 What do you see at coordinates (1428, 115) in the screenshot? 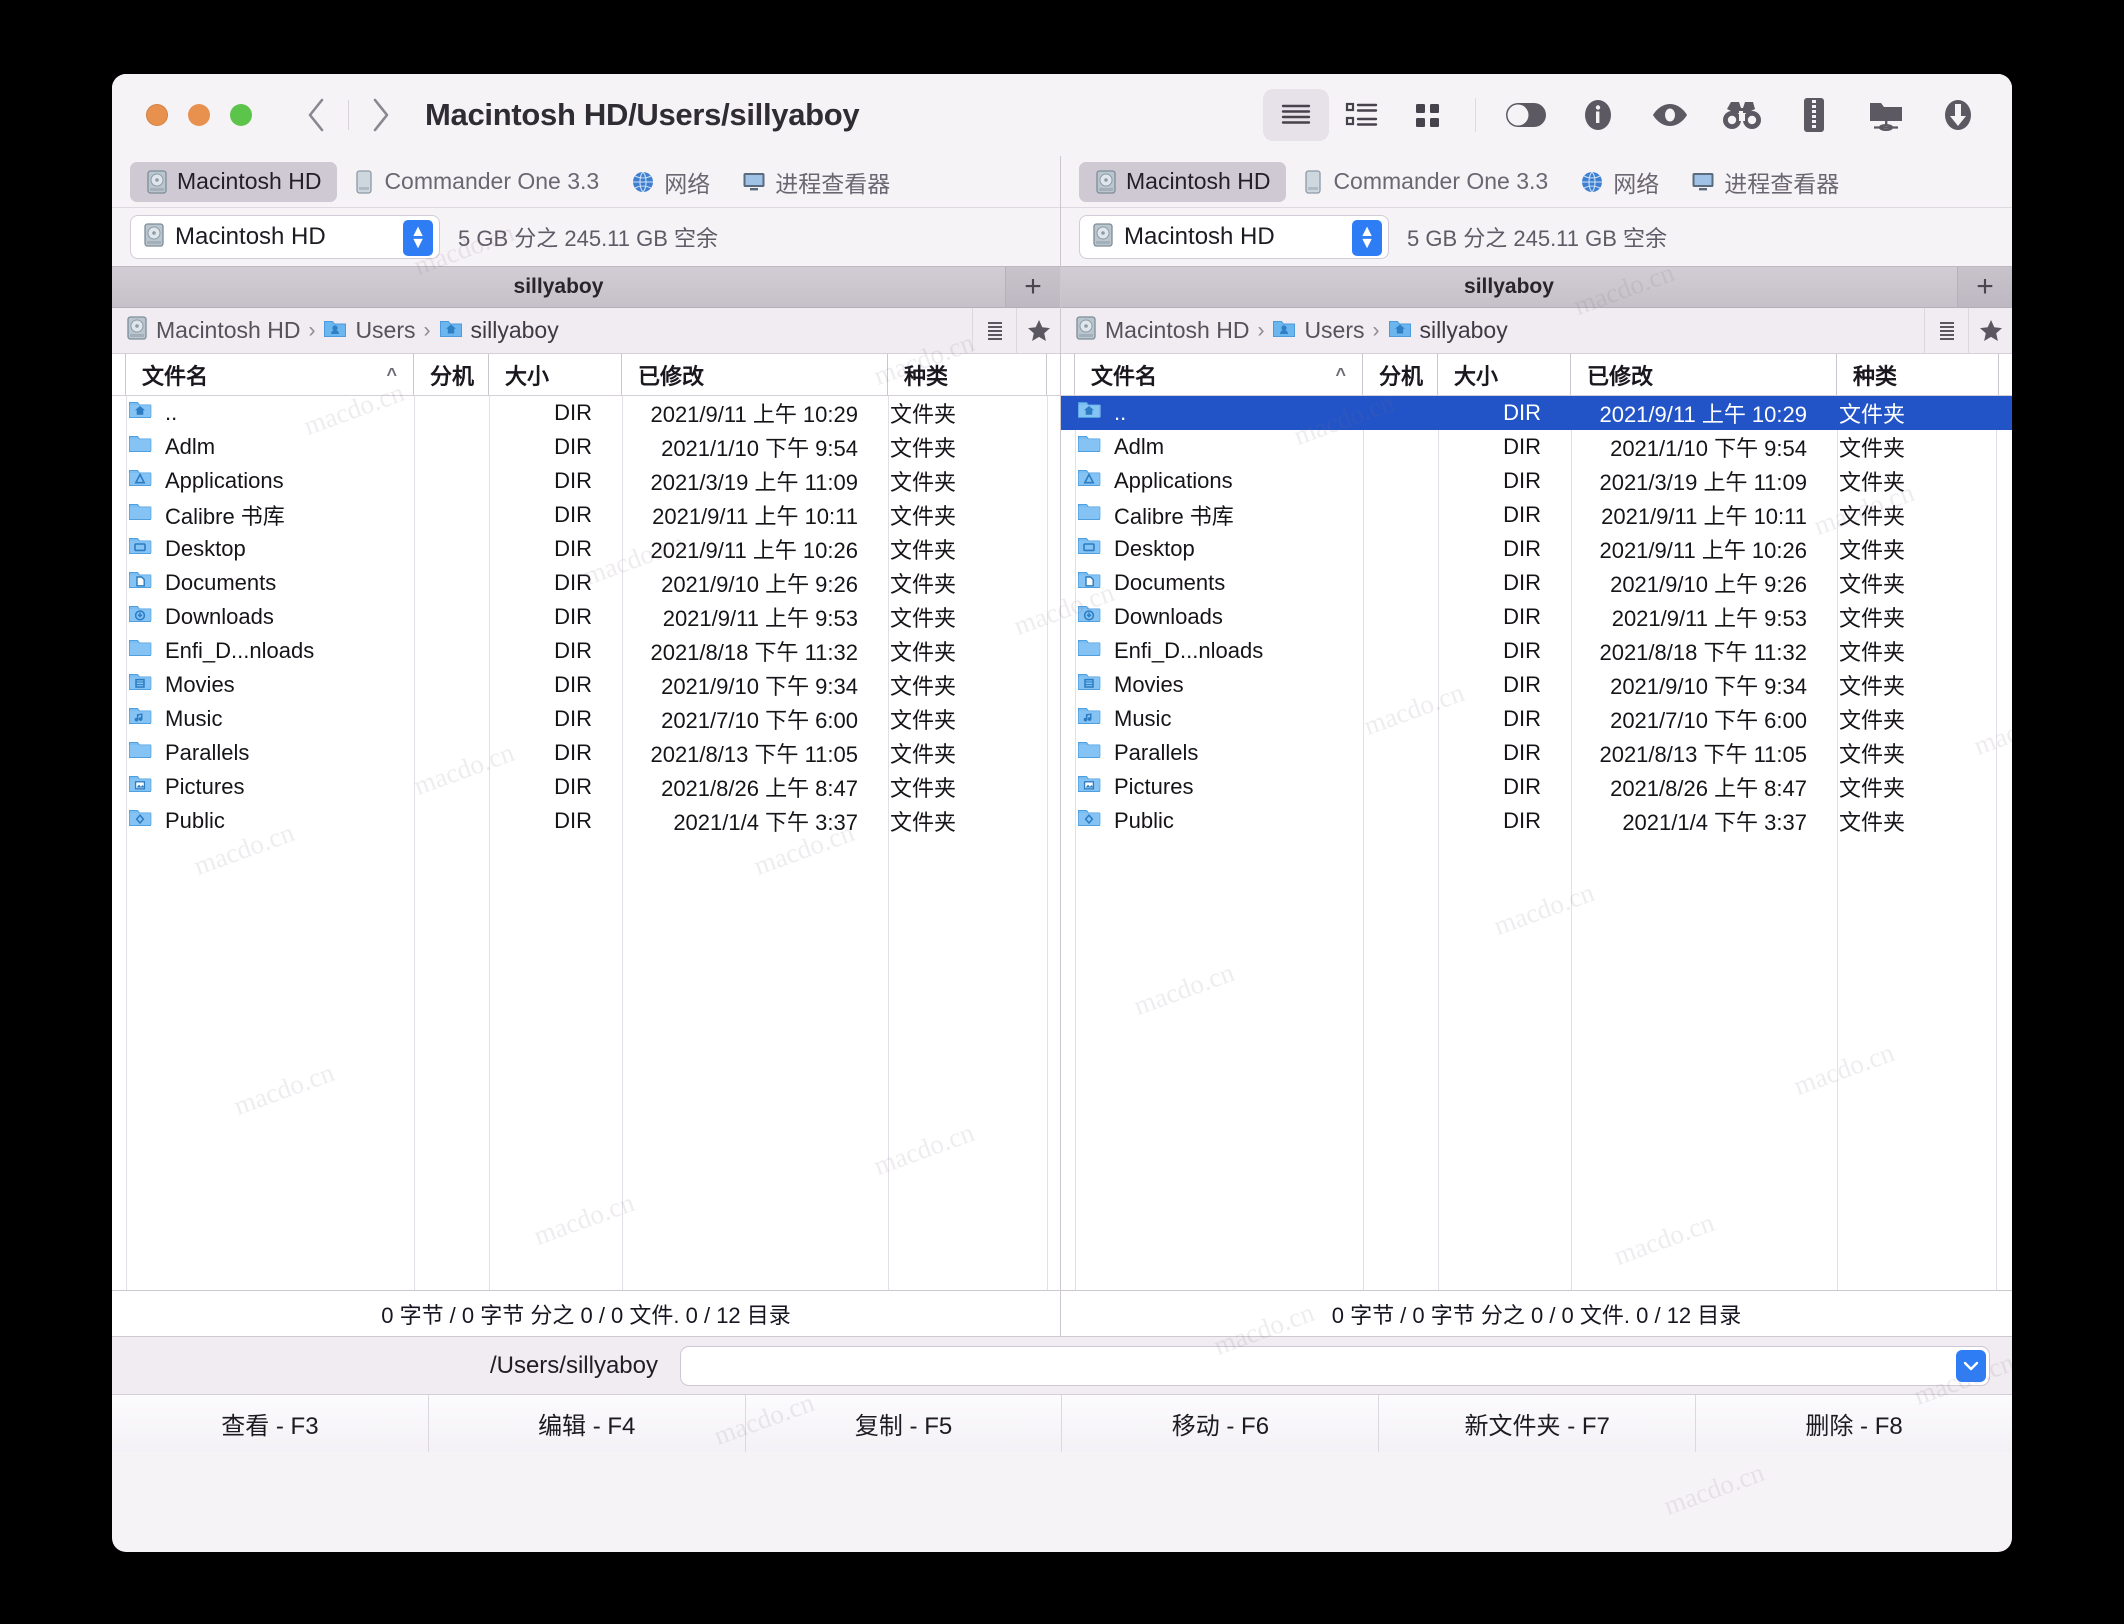
I see `thumbnails-view-button` at bounding box center [1428, 115].